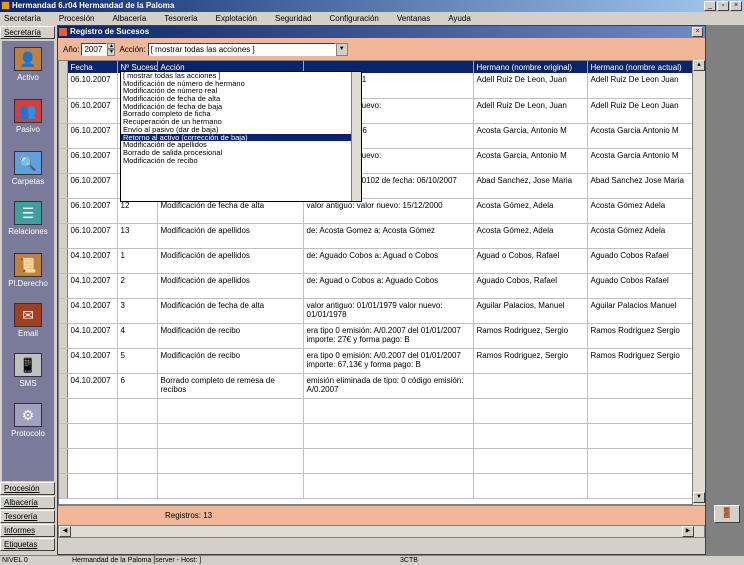  Describe the element at coordinates (28, 370) in the screenshot. I see `sidebar-item-sms: 📱 SMS` at that location.